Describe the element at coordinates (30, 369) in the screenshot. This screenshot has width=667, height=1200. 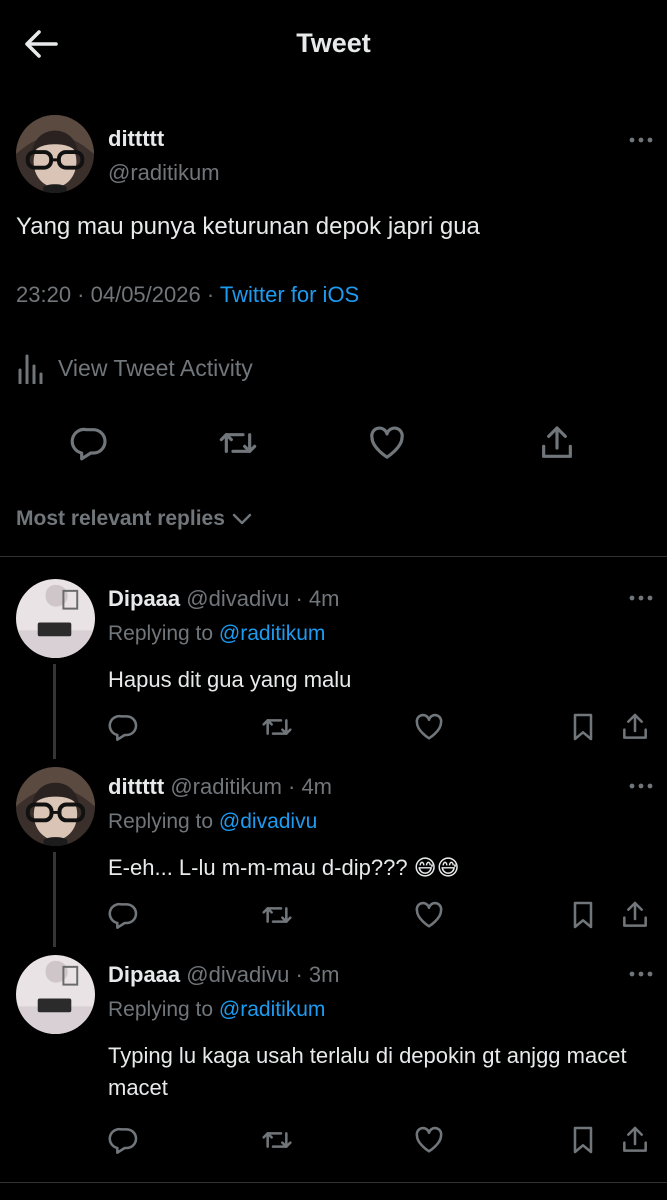
I see `analytics-icon` at that location.